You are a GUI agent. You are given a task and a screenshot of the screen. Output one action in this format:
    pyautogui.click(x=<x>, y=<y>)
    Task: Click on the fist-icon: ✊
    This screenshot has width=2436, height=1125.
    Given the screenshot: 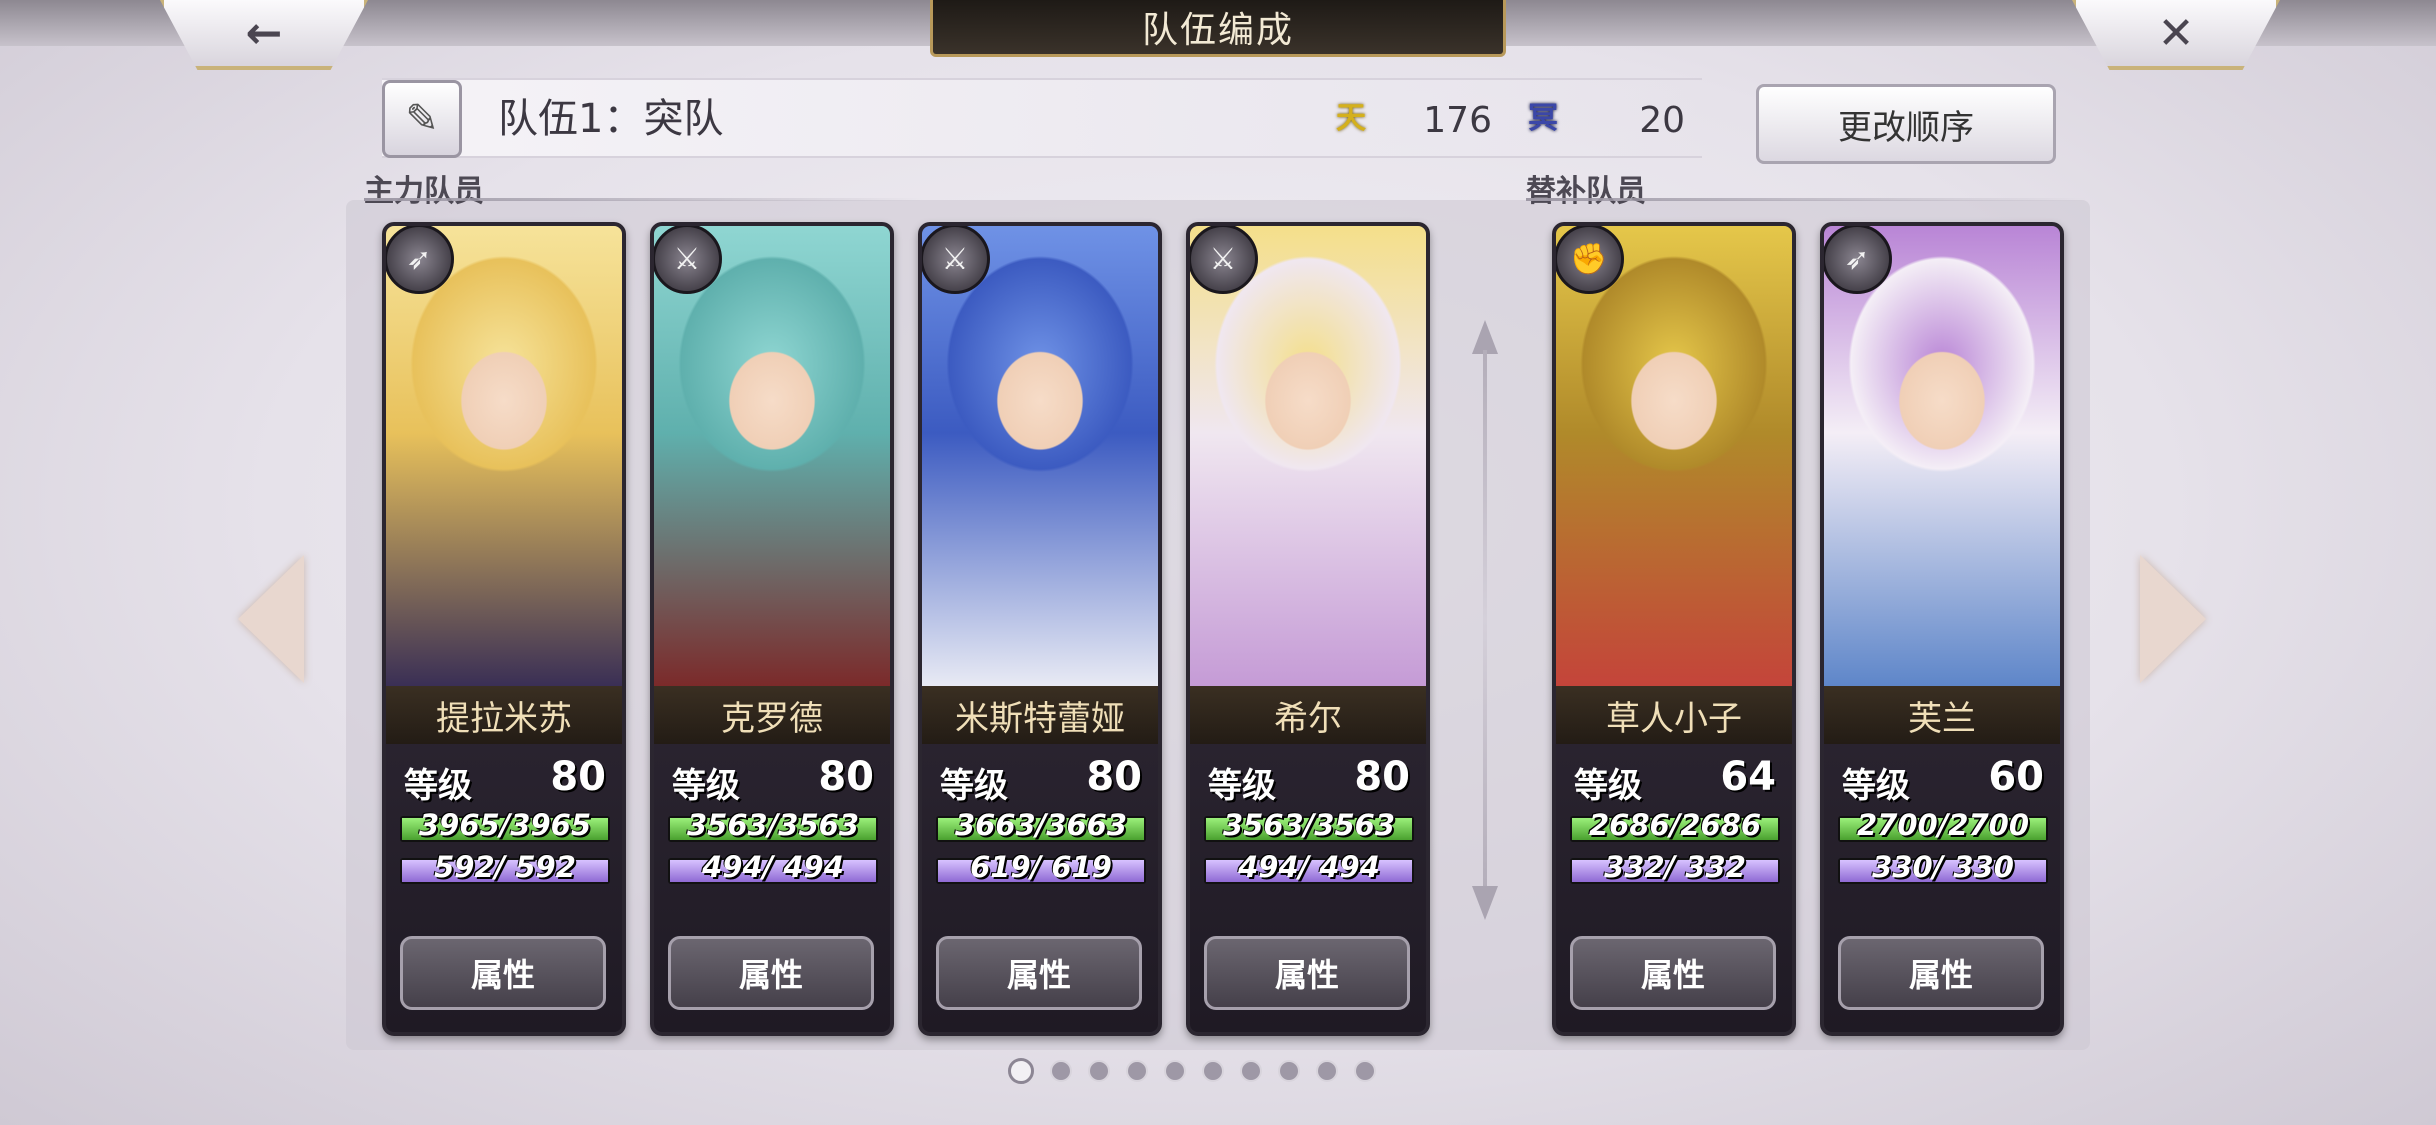 What is the action you would take?
    pyautogui.click(x=1590, y=260)
    